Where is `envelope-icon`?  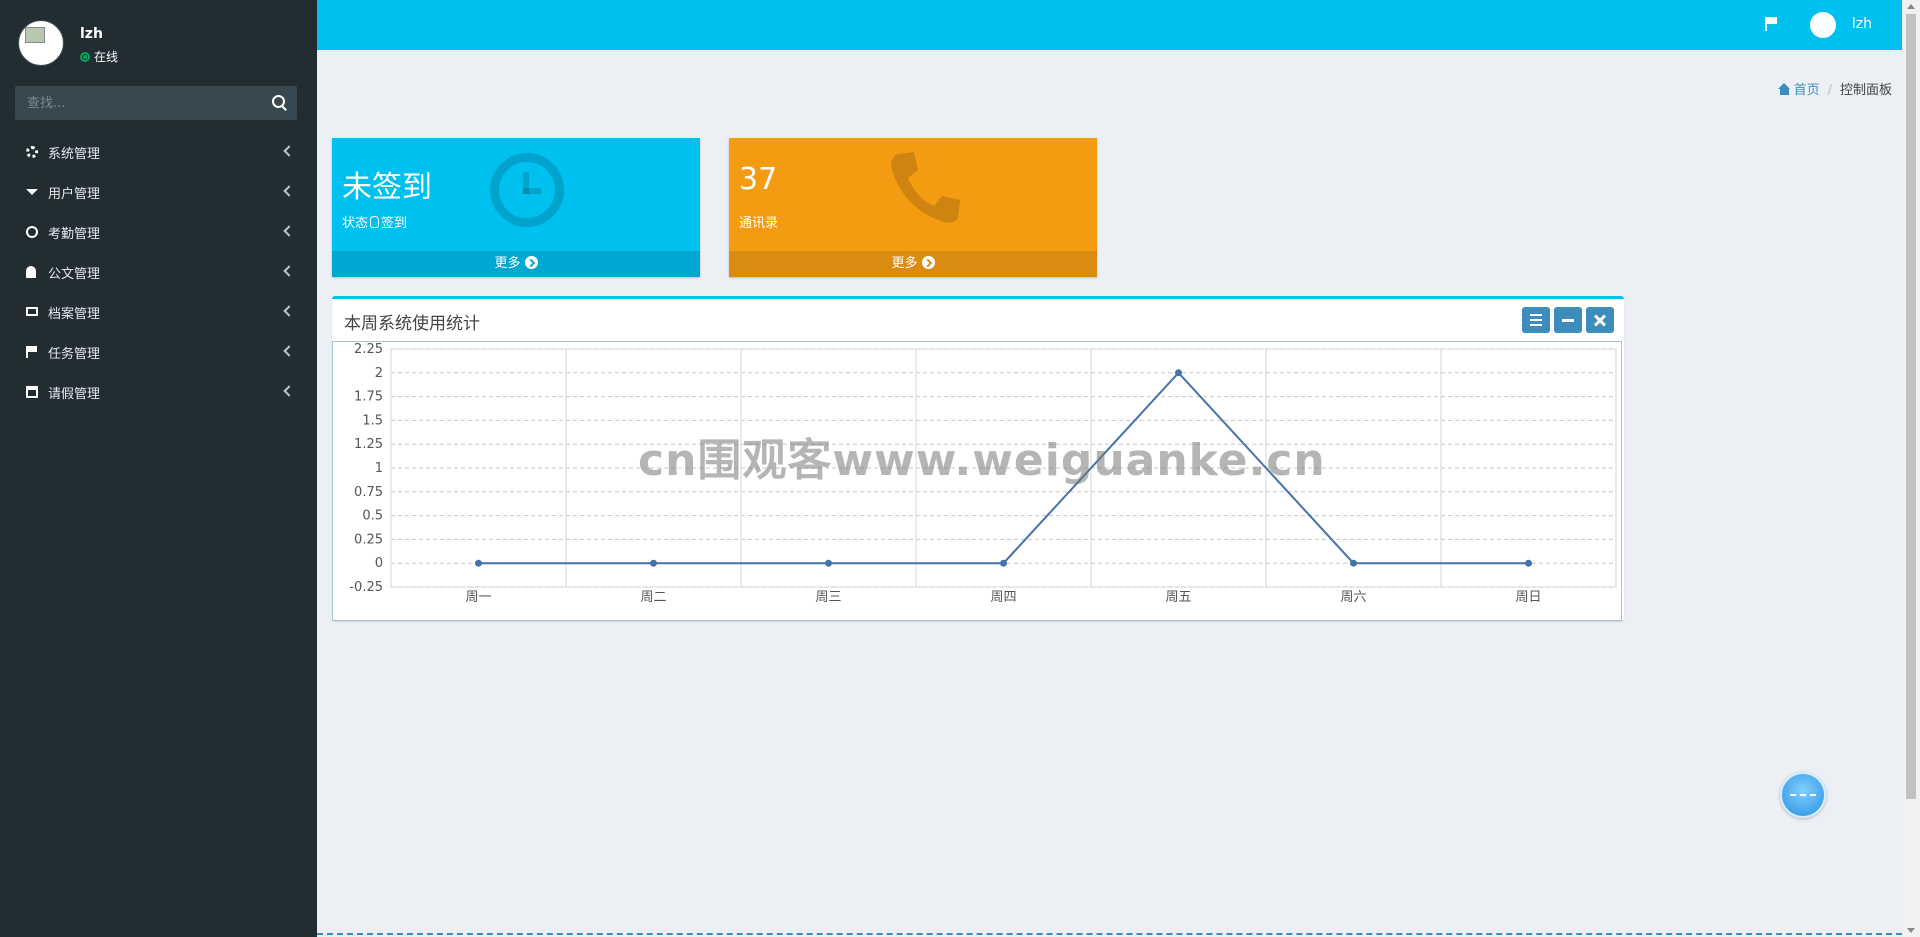
envelope-icon is located at coordinates (32, 311).